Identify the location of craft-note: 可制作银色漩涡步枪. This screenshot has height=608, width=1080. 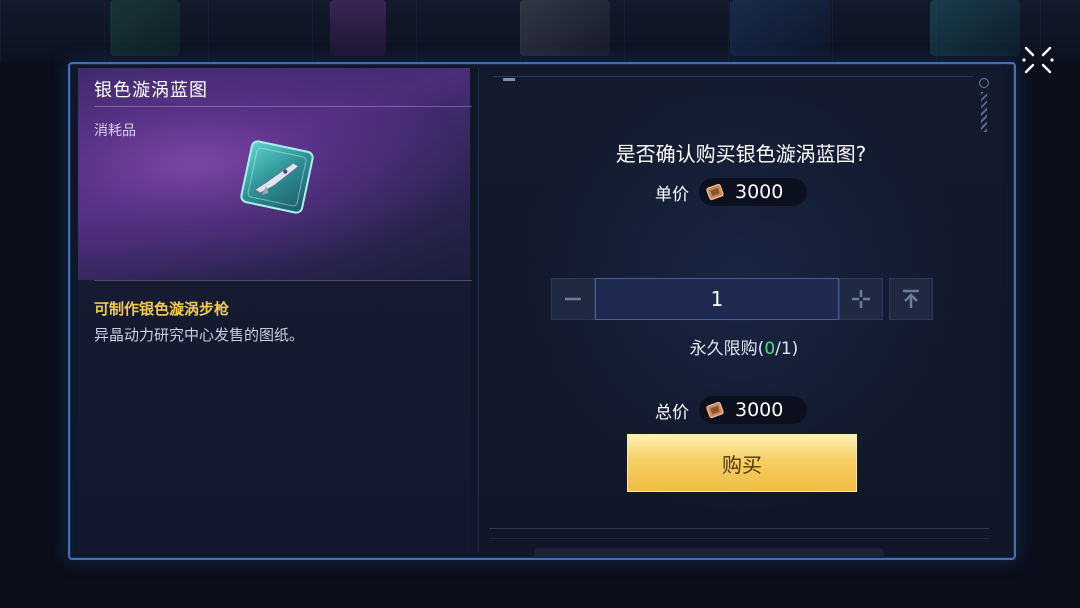
(162, 309).